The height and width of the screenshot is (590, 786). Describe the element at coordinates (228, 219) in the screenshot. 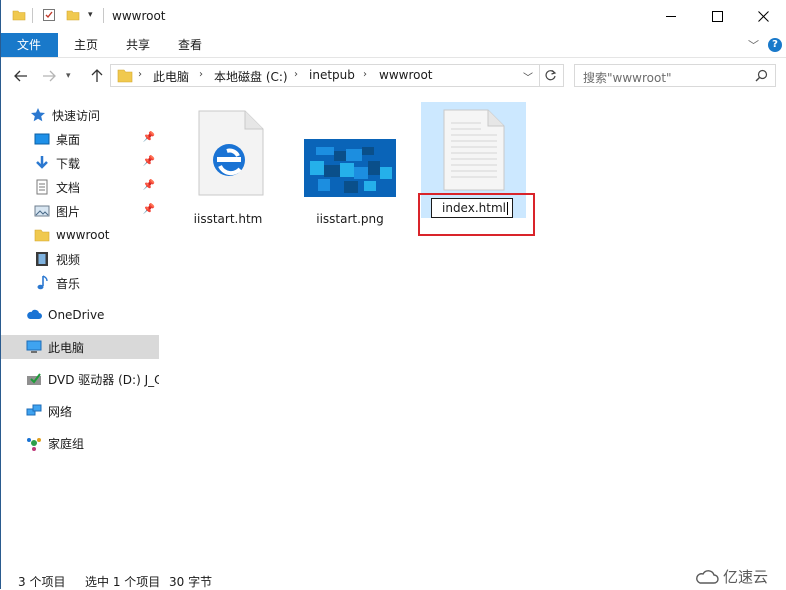

I see `file-name: iisstart.htm` at that location.